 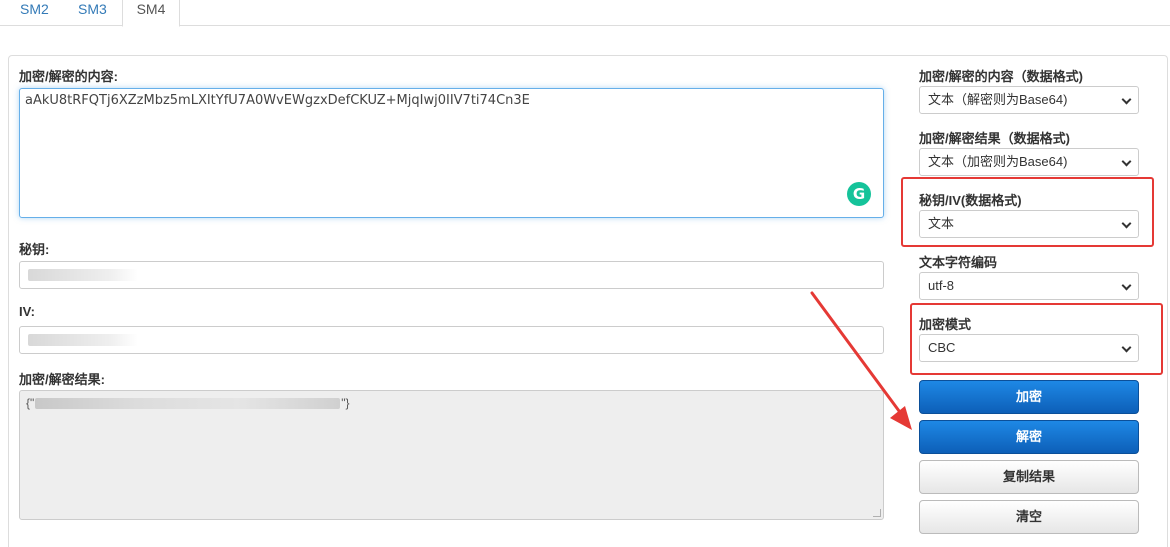 What do you see at coordinates (861, 360) in the screenshot?
I see `annotation-arrow-icon` at bounding box center [861, 360].